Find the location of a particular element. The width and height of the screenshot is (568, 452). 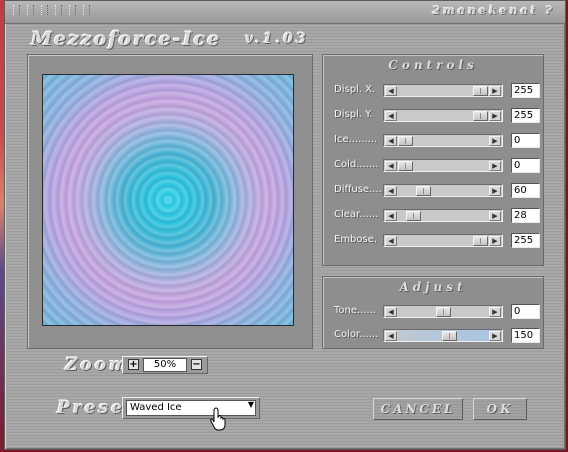

controls-title: Controls is located at coordinates (433, 65).